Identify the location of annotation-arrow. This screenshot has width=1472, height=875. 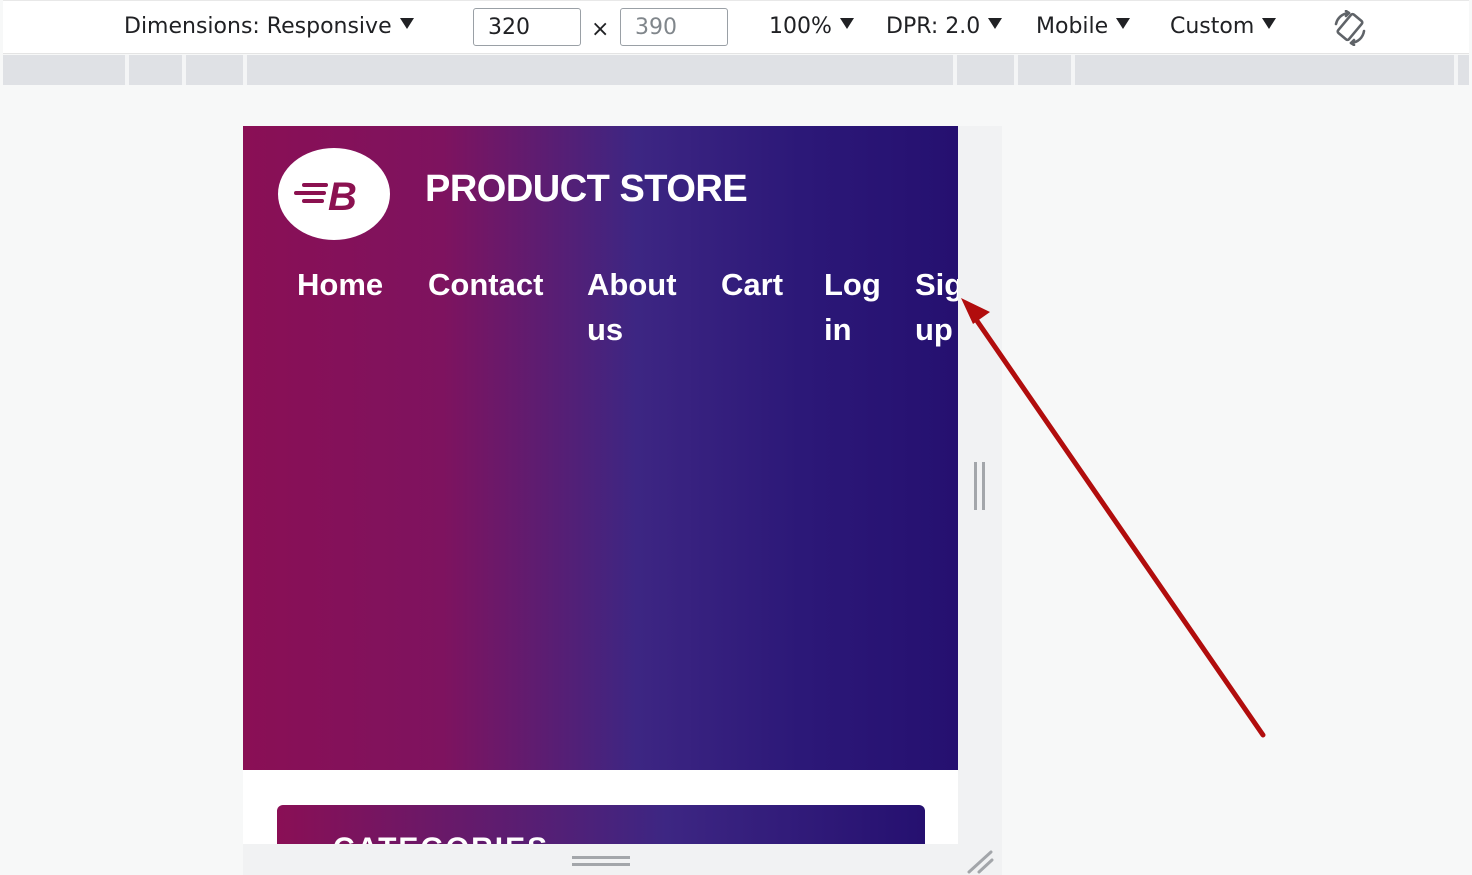
(1113, 518).